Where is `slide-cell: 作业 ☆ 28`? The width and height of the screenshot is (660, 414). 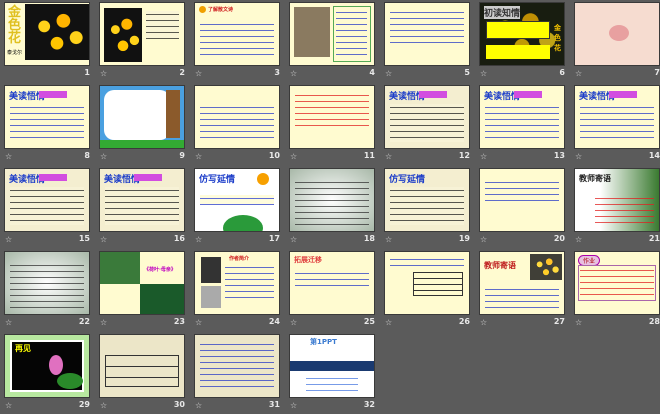
slide-cell: 作业 ☆ 28 is located at coordinates (617, 291).